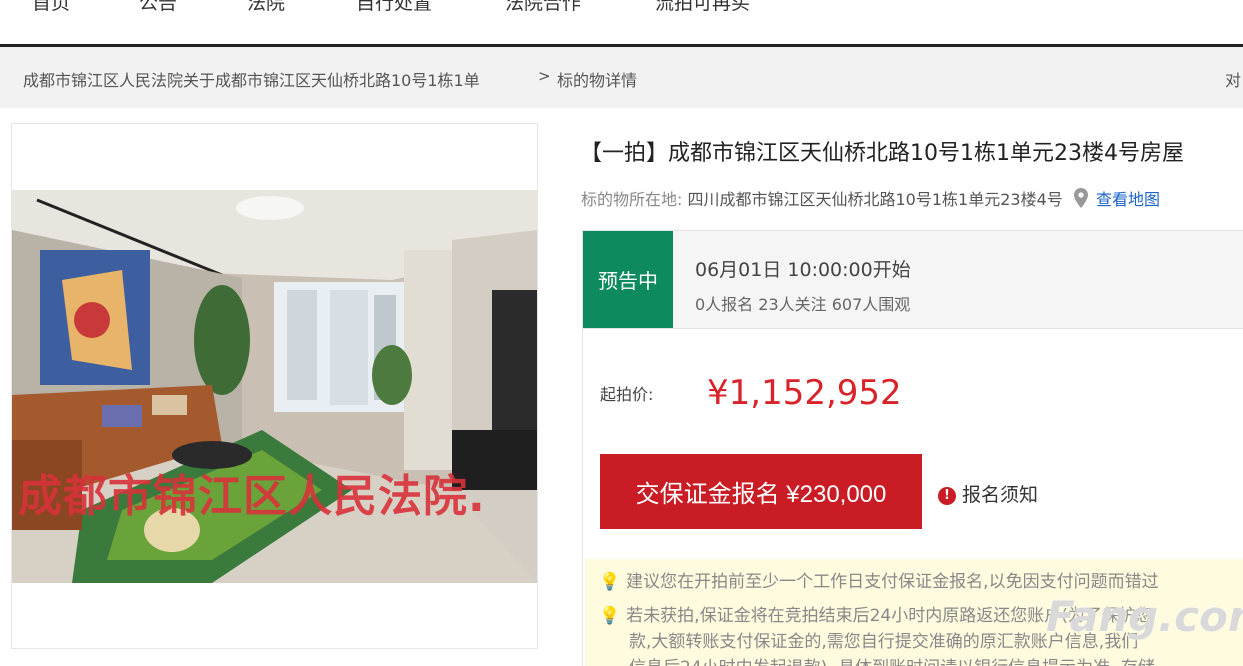 Image resolution: width=1243 pixels, height=666 pixels. I want to click on nav-self-disposal: 自行处置, so click(394, 7).